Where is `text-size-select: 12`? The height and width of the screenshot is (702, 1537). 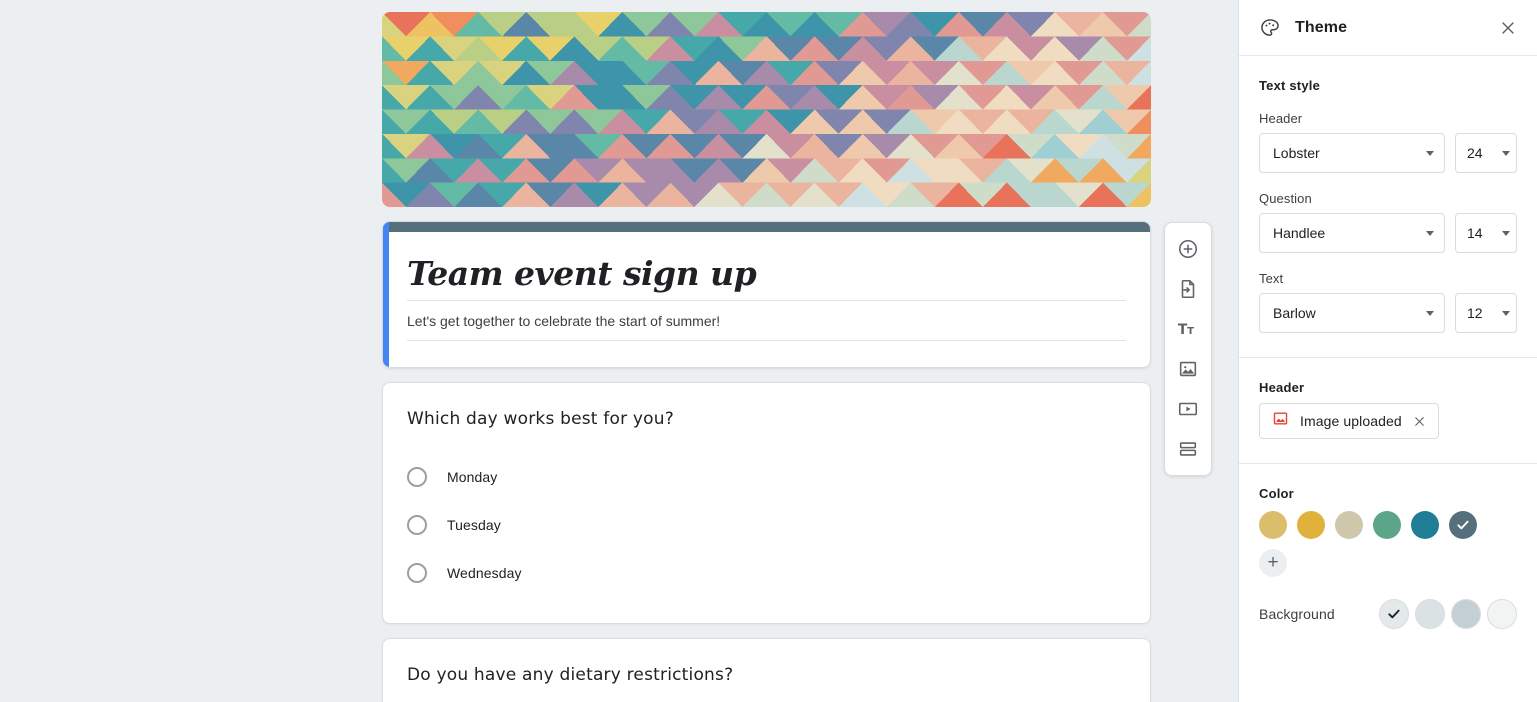
text-size-select: 12 is located at coordinates (1486, 313).